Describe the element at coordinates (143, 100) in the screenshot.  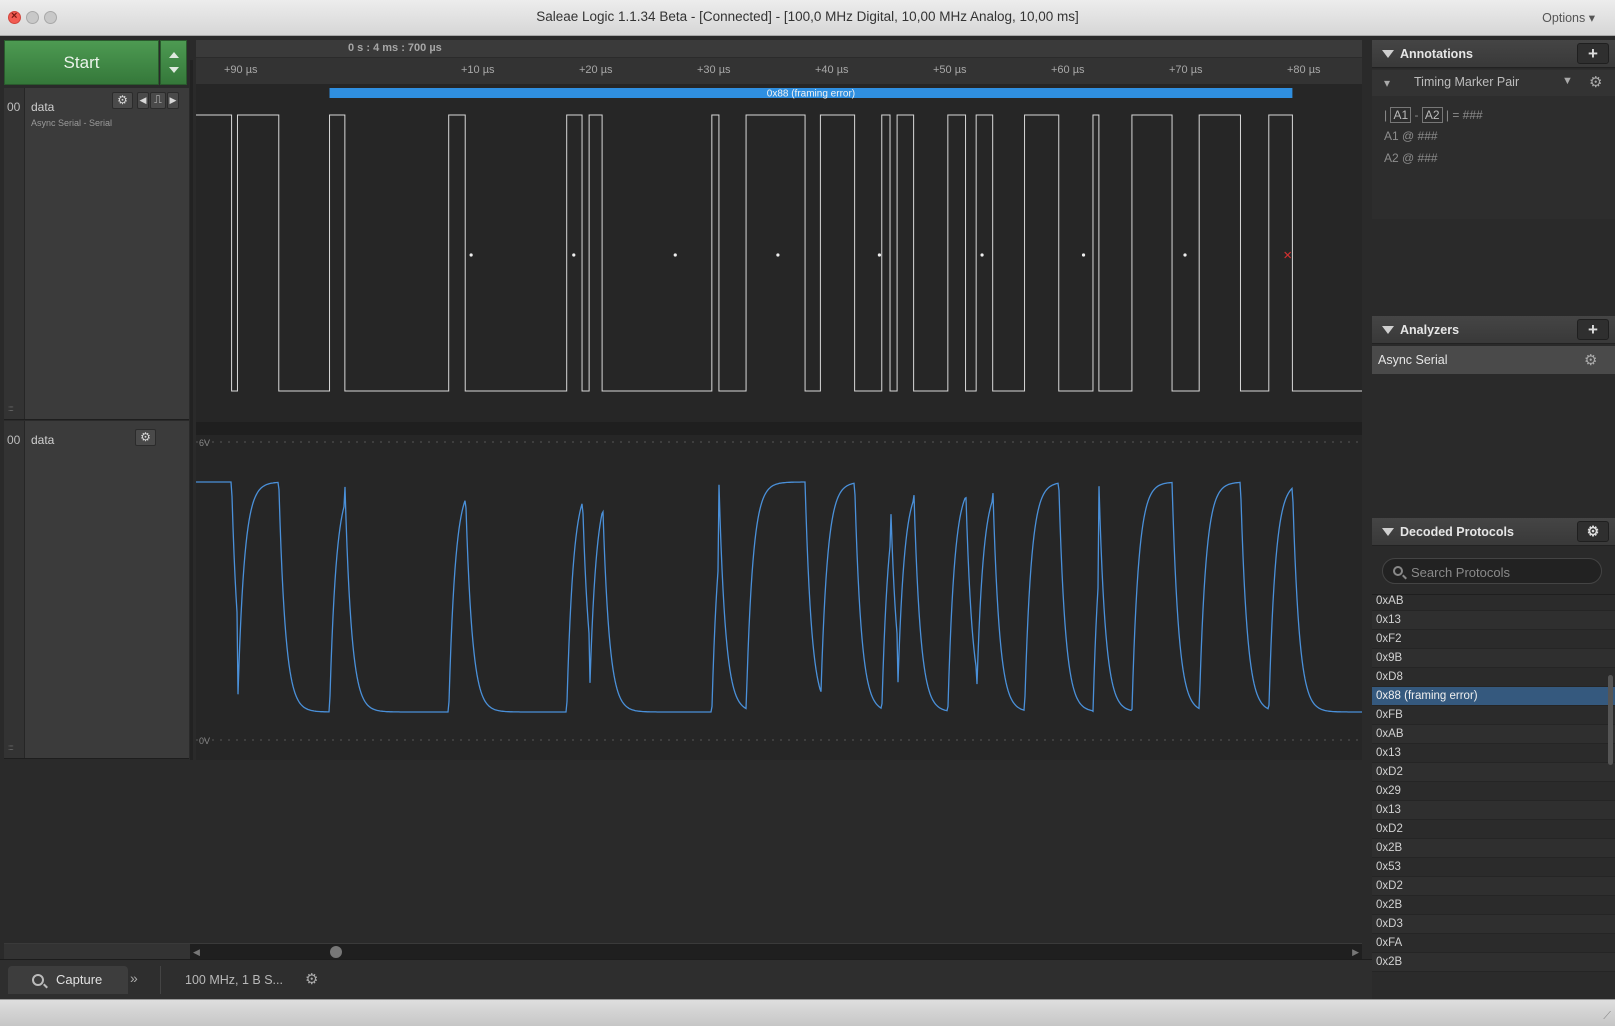
I see `prev-edge-button: ◀` at that location.